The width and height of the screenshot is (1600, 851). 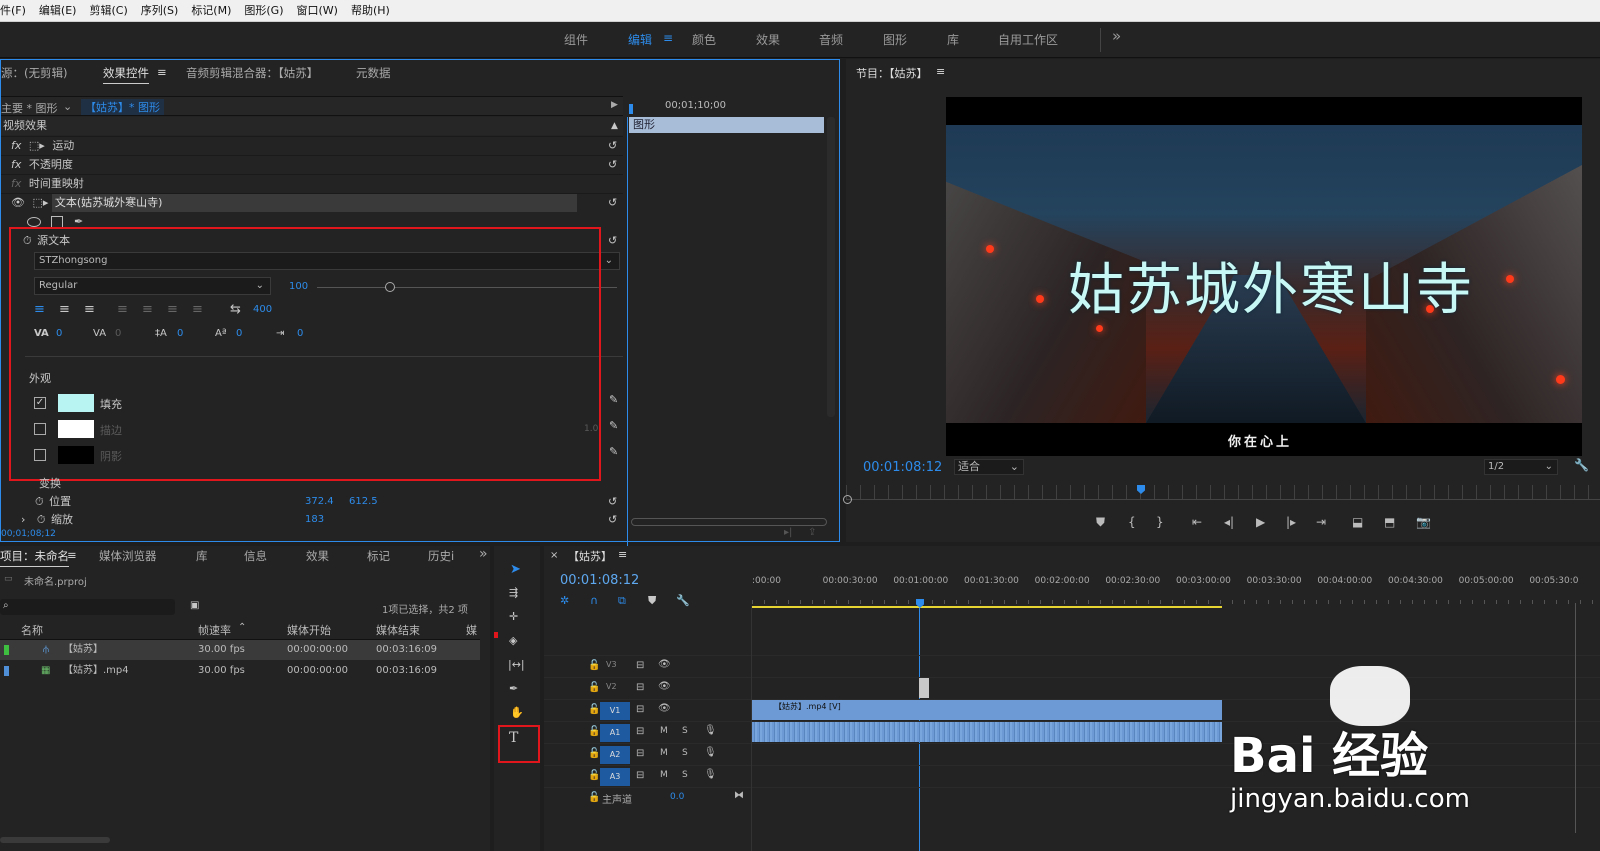 I want to click on workspace-menu-icon: ≡, so click(x=668, y=38).